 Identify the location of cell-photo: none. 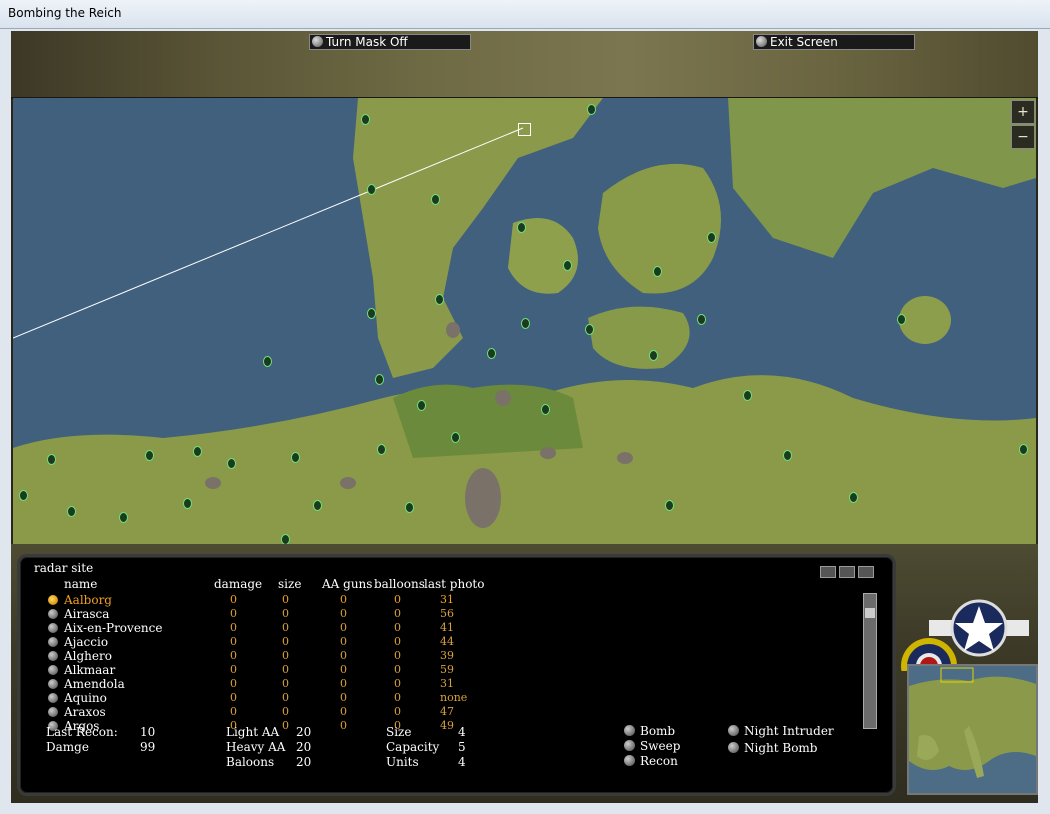
(454, 697).